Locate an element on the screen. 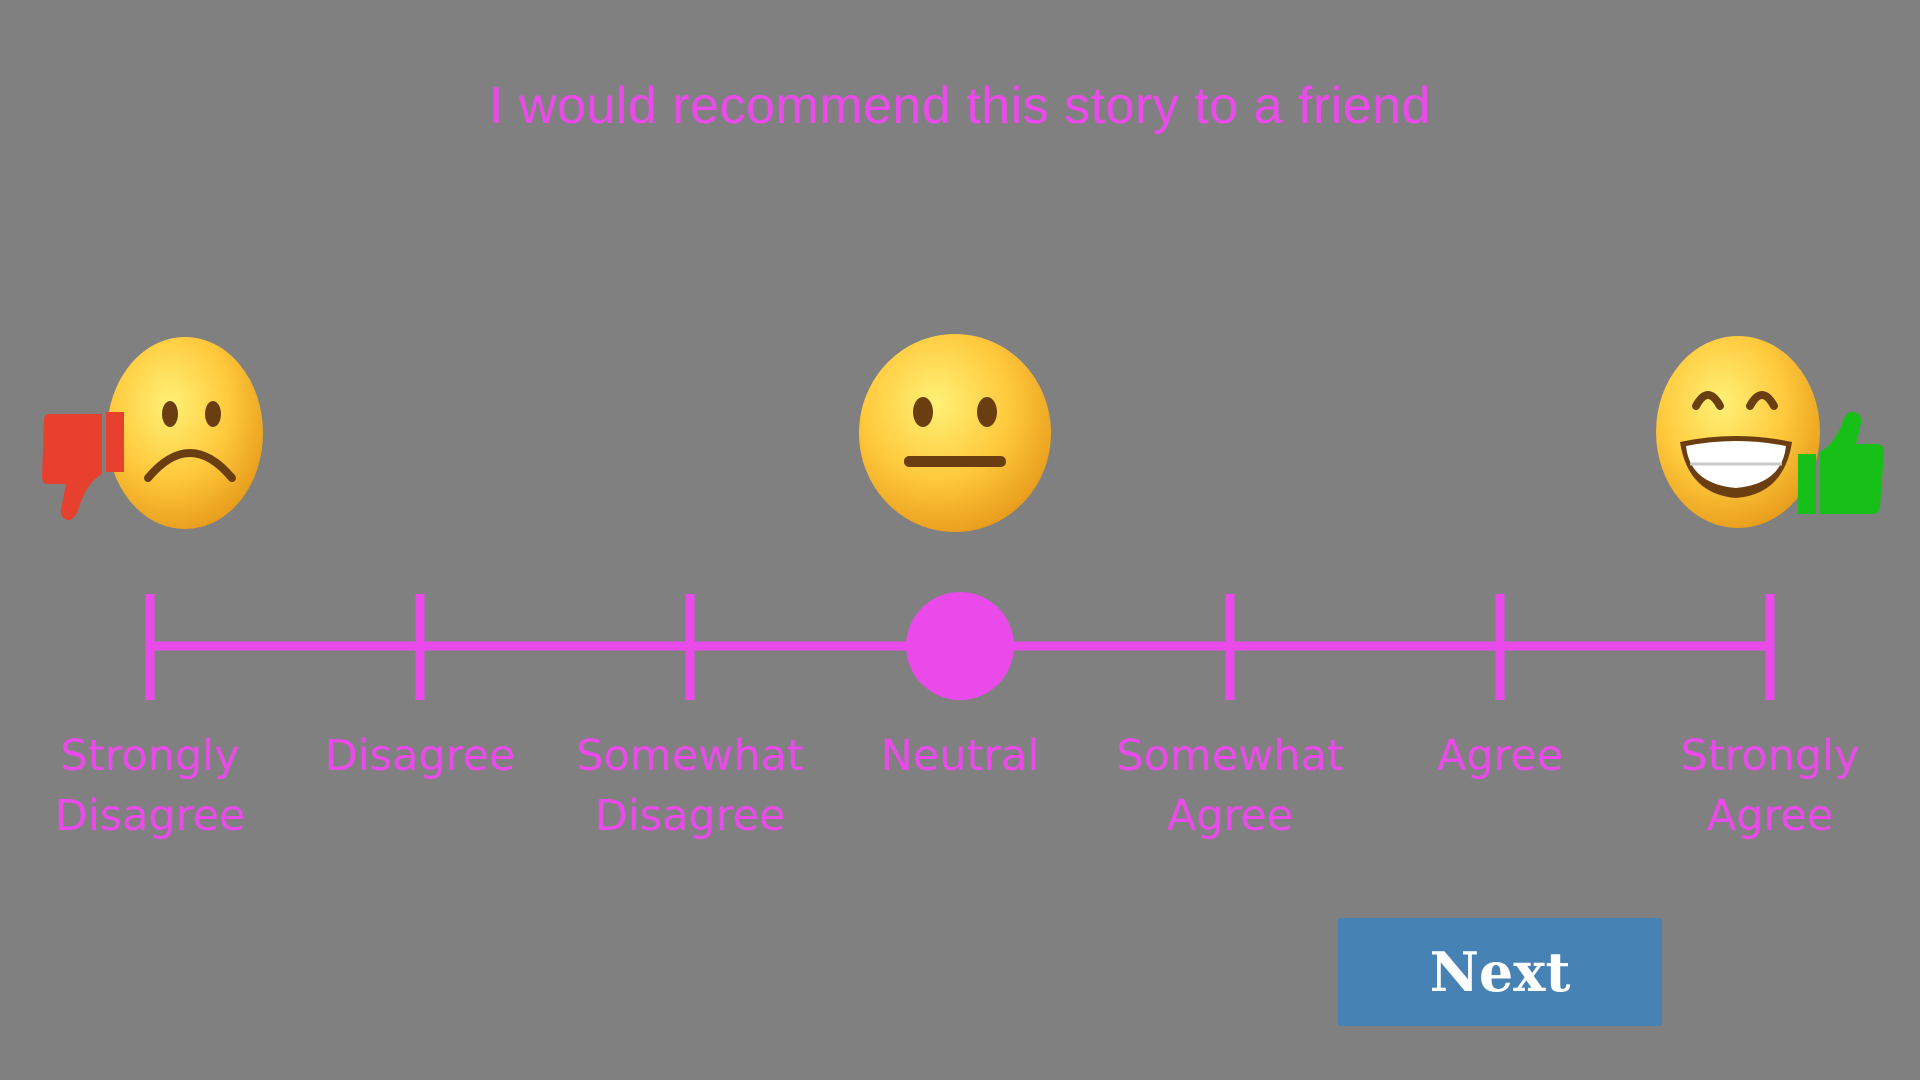  scale-option-disagree is located at coordinates (420, 646).